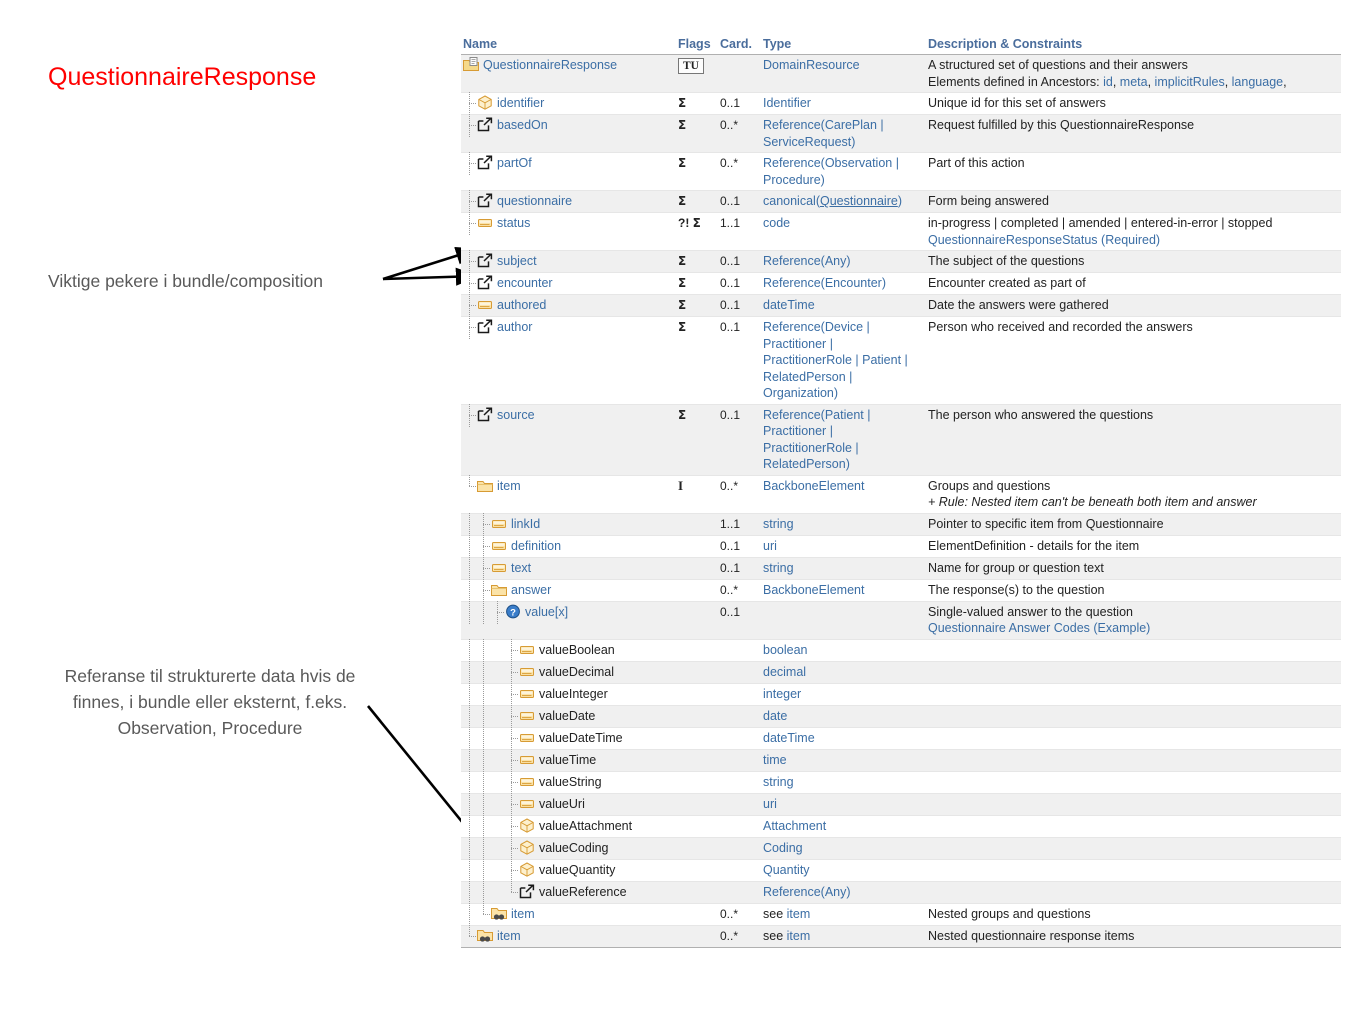 The image size is (1365, 1024). What do you see at coordinates (1009, 628) in the screenshot?
I see `binding-link: Questionnaire Answer Codes` at bounding box center [1009, 628].